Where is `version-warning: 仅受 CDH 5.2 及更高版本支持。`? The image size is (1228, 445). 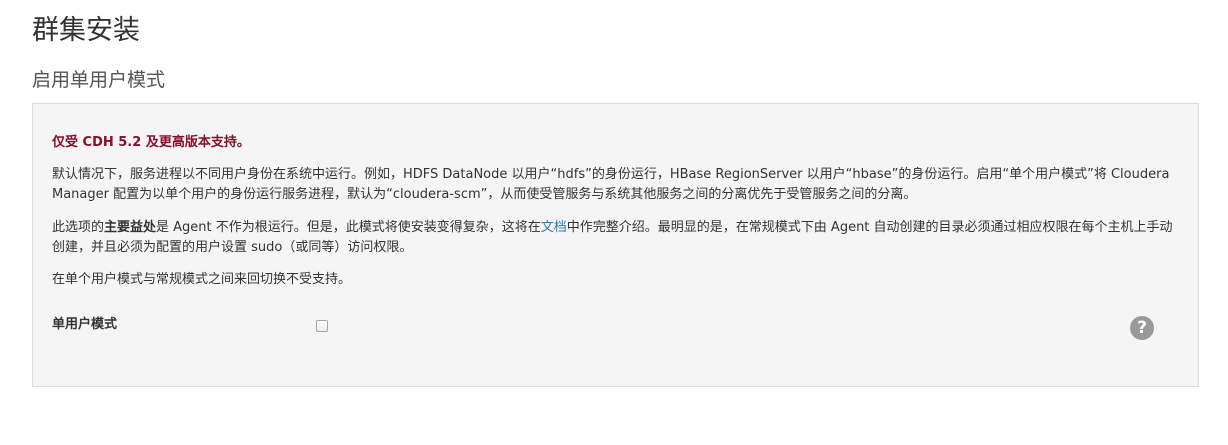 version-warning: 仅受 CDH 5.2 及更高版本支持。 is located at coordinates (151, 142).